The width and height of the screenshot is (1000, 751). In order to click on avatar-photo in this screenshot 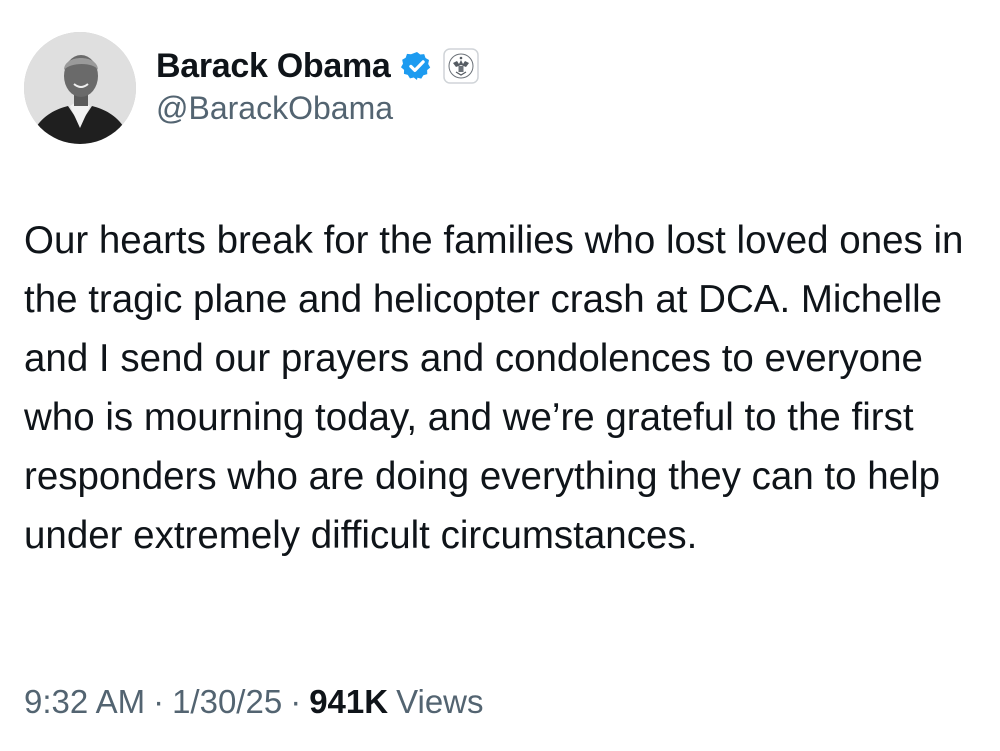, I will do `click(80, 88)`.